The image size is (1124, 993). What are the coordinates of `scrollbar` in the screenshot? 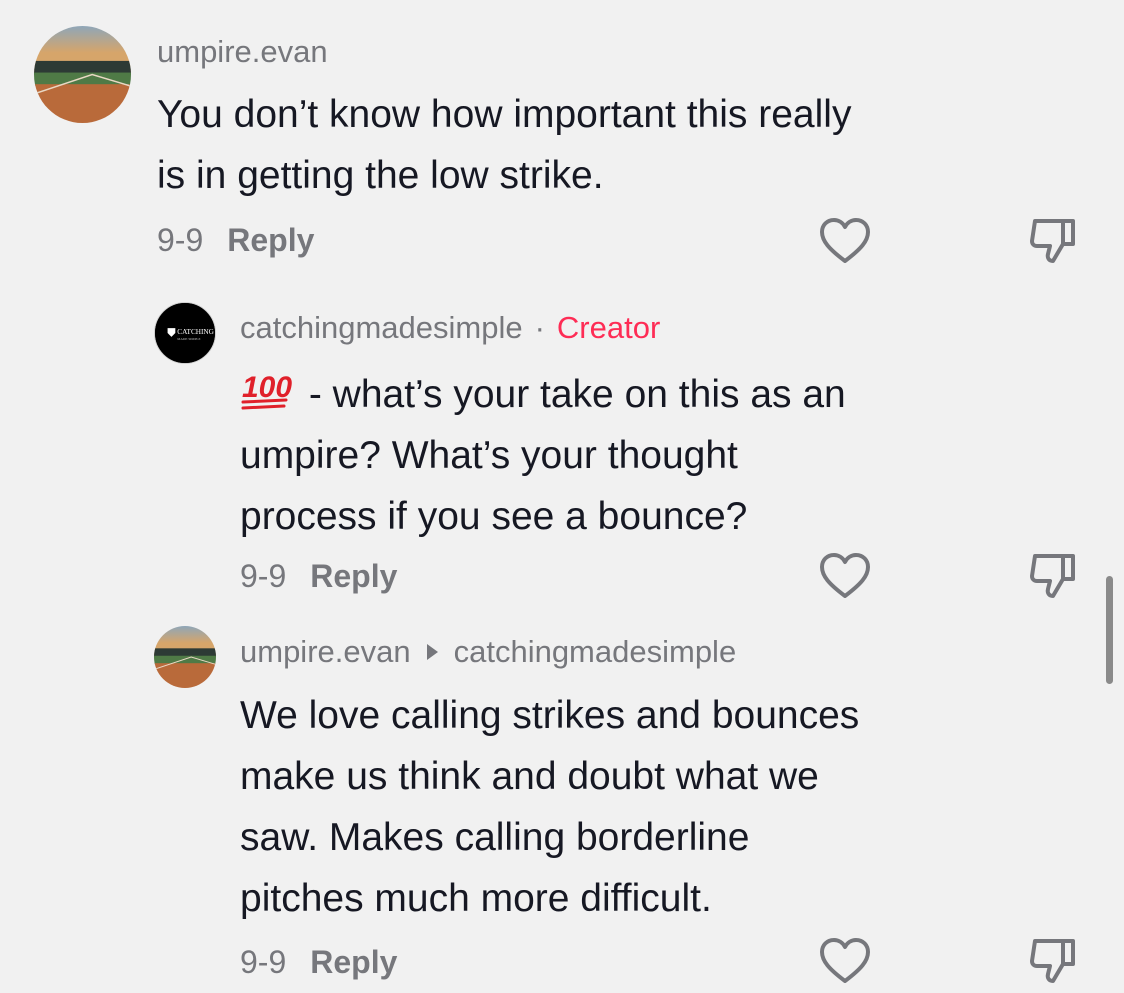 It's located at (1109, 630).